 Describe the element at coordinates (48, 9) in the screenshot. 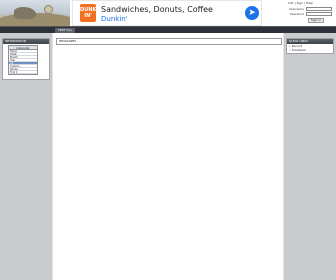

I see `banner-orb-shape` at that location.